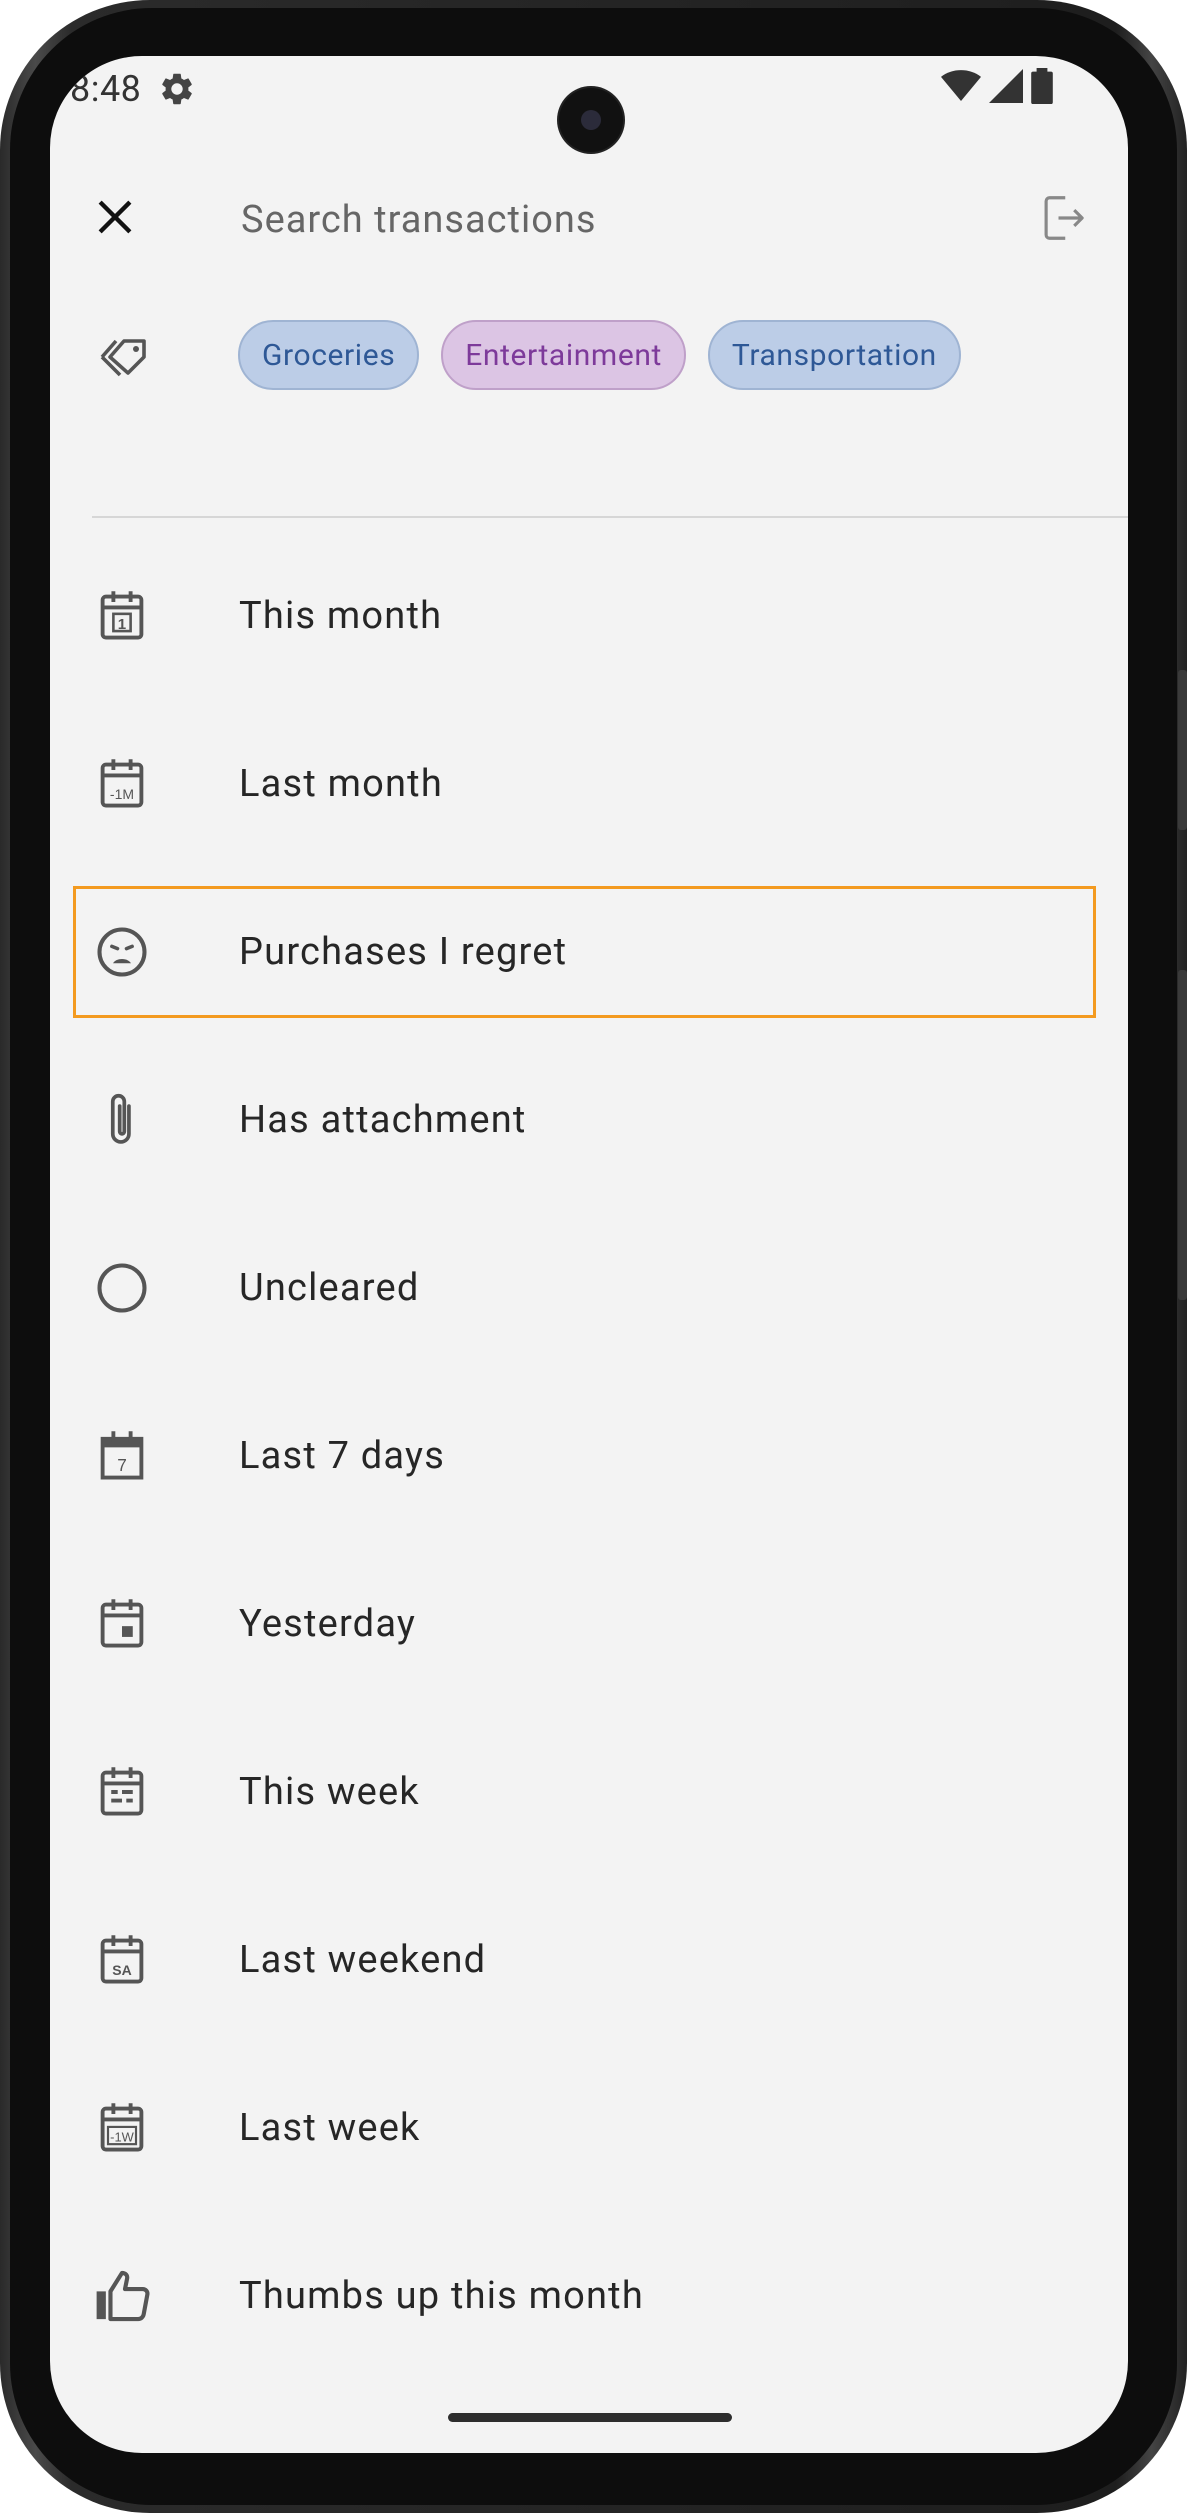 The image size is (1187, 2513). Describe the element at coordinates (961, 88) in the screenshot. I see `wifi-icon` at that location.